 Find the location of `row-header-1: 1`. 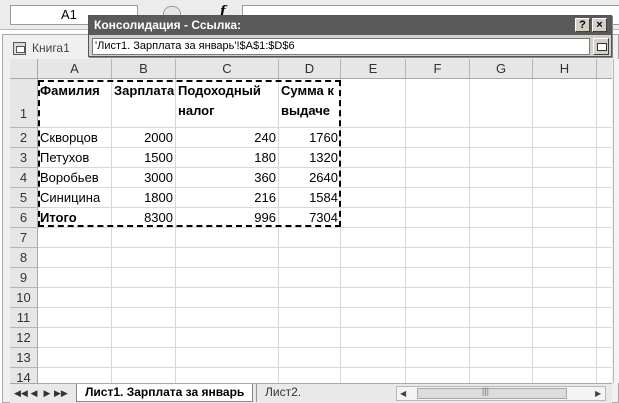

row-header-1: 1 is located at coordinates (24, 103).